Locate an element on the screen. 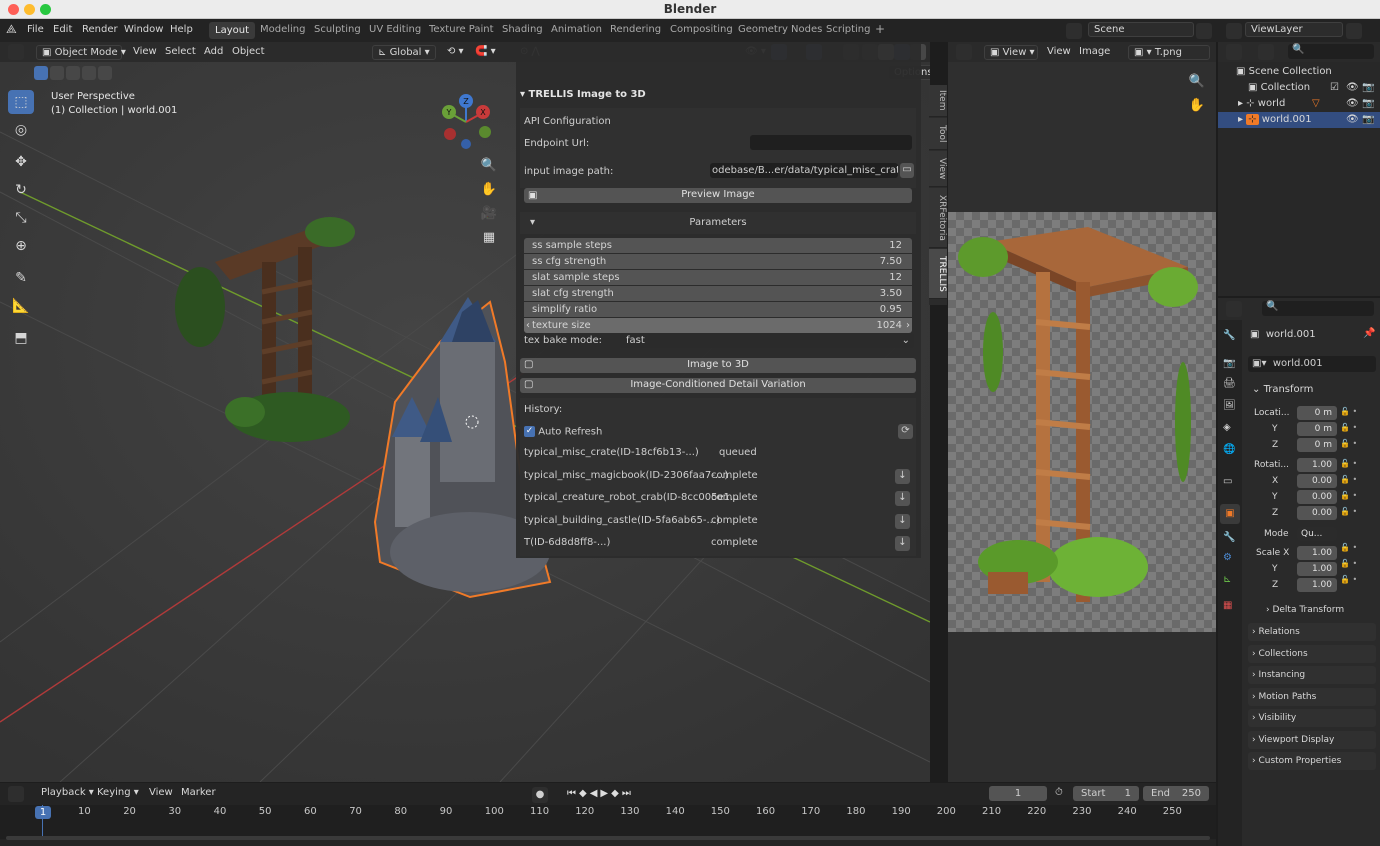 The image size is (1380, 846). next-keyframe-icon: ◆ is located at coordinates (616, 793).